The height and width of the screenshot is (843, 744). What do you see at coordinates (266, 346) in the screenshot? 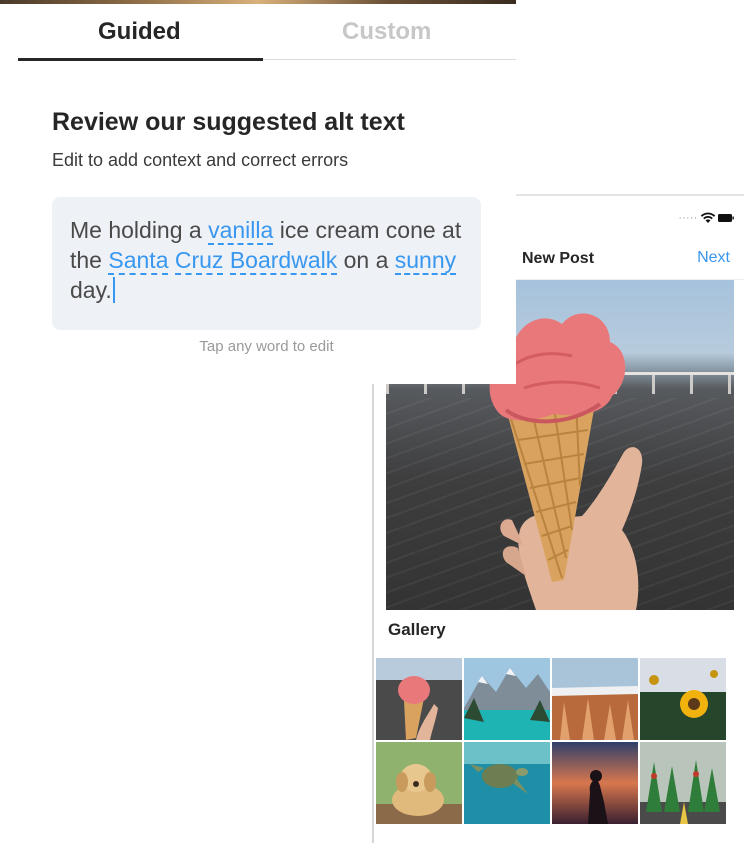
I see `tap-hint: Tap any word to edit` at bounding box center [266, 346].